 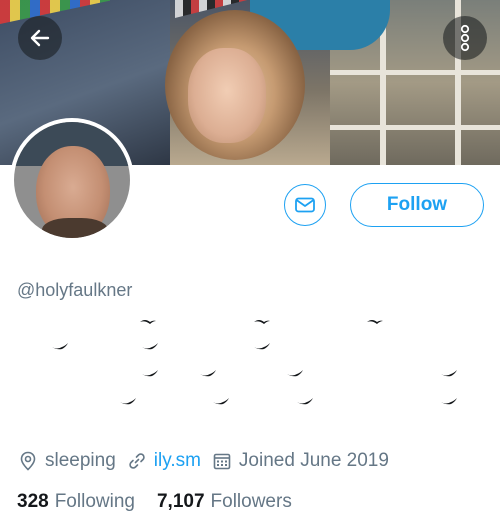 I want to click on bird-icon, so click(x=254, y=362).